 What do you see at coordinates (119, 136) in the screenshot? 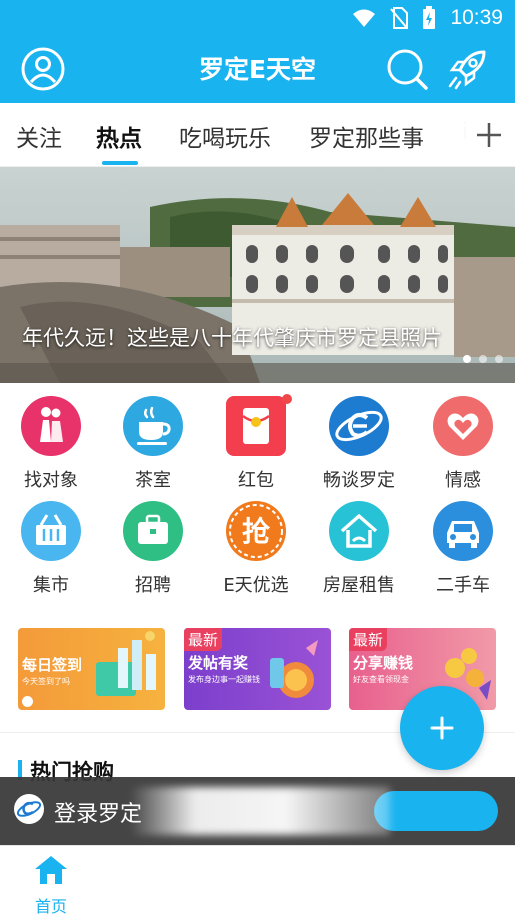
I see `tab-hot: 热点` at bounding box center [119, 136].